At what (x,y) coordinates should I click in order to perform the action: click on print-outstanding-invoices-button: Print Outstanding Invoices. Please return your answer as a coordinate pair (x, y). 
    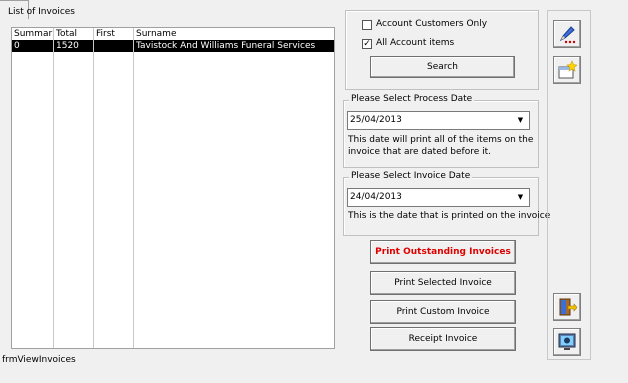
    Looking at the image, I should click on (443, 252).